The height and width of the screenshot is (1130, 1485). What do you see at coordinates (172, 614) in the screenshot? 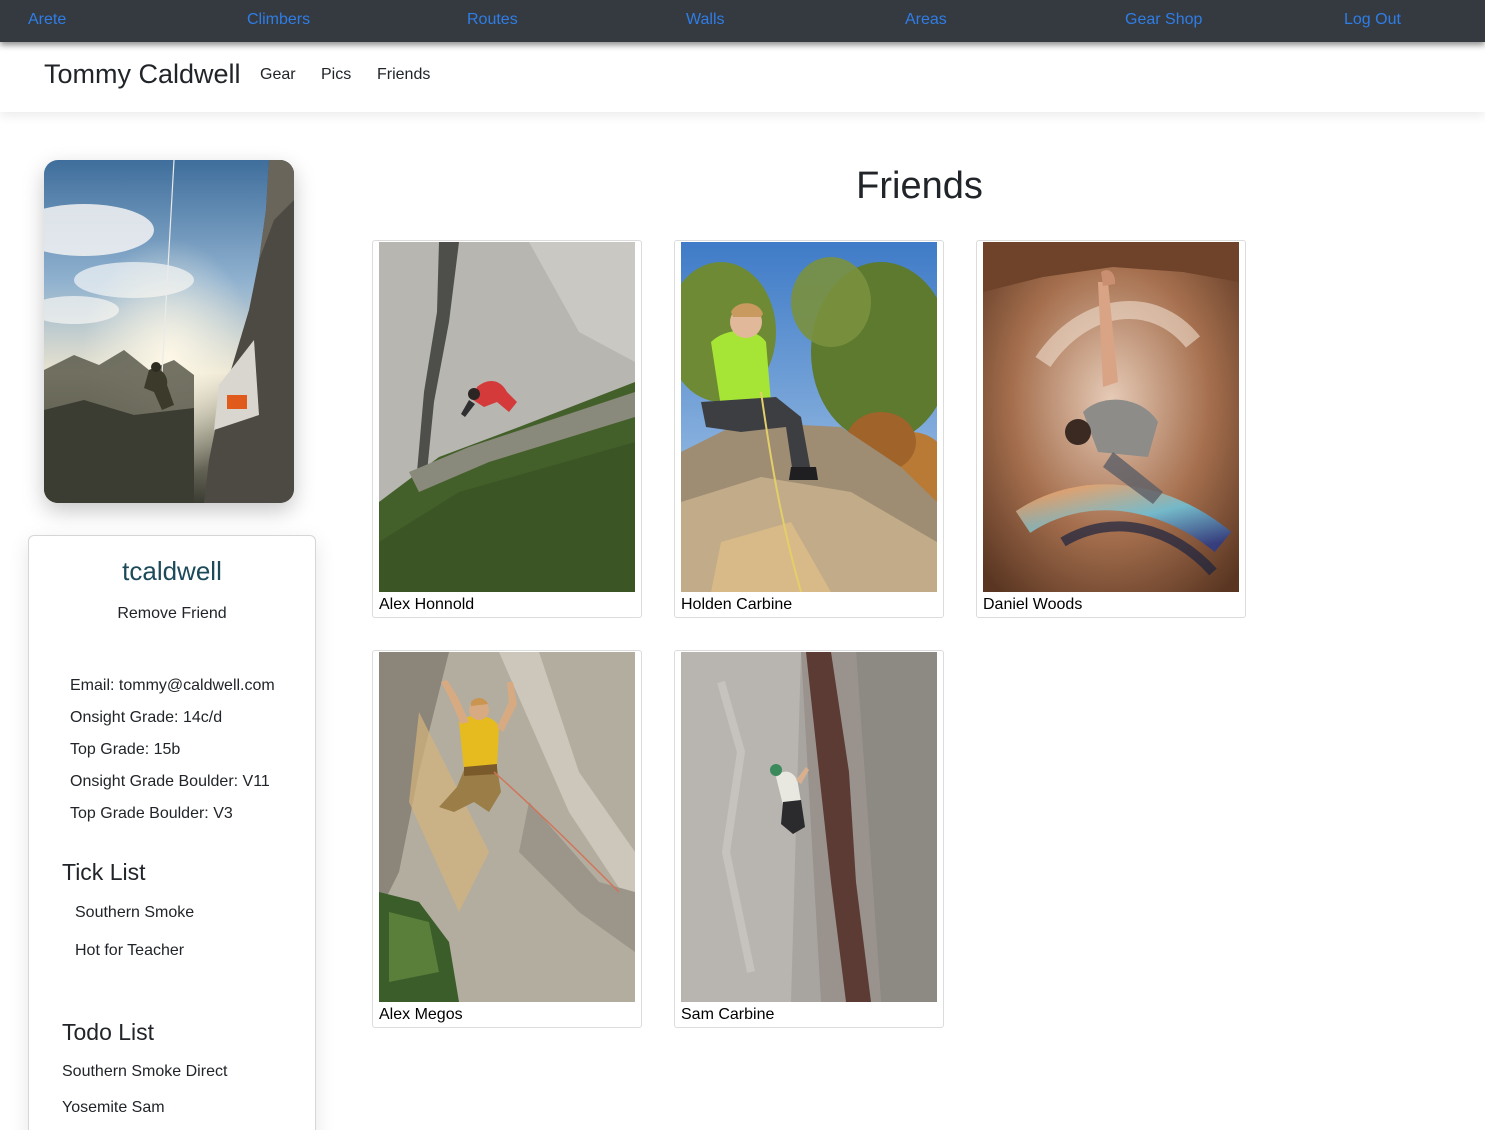
I see `remove-friend-button: Remove Friend` at bounding box center [172, 614].